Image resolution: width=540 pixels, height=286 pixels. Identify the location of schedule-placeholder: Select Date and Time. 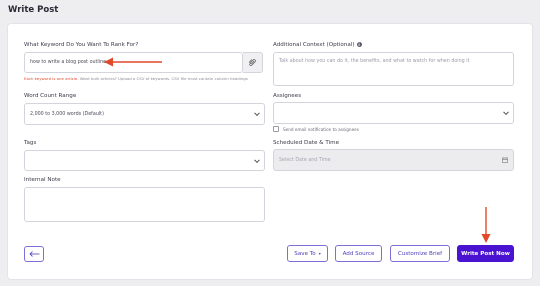
(305, 160).